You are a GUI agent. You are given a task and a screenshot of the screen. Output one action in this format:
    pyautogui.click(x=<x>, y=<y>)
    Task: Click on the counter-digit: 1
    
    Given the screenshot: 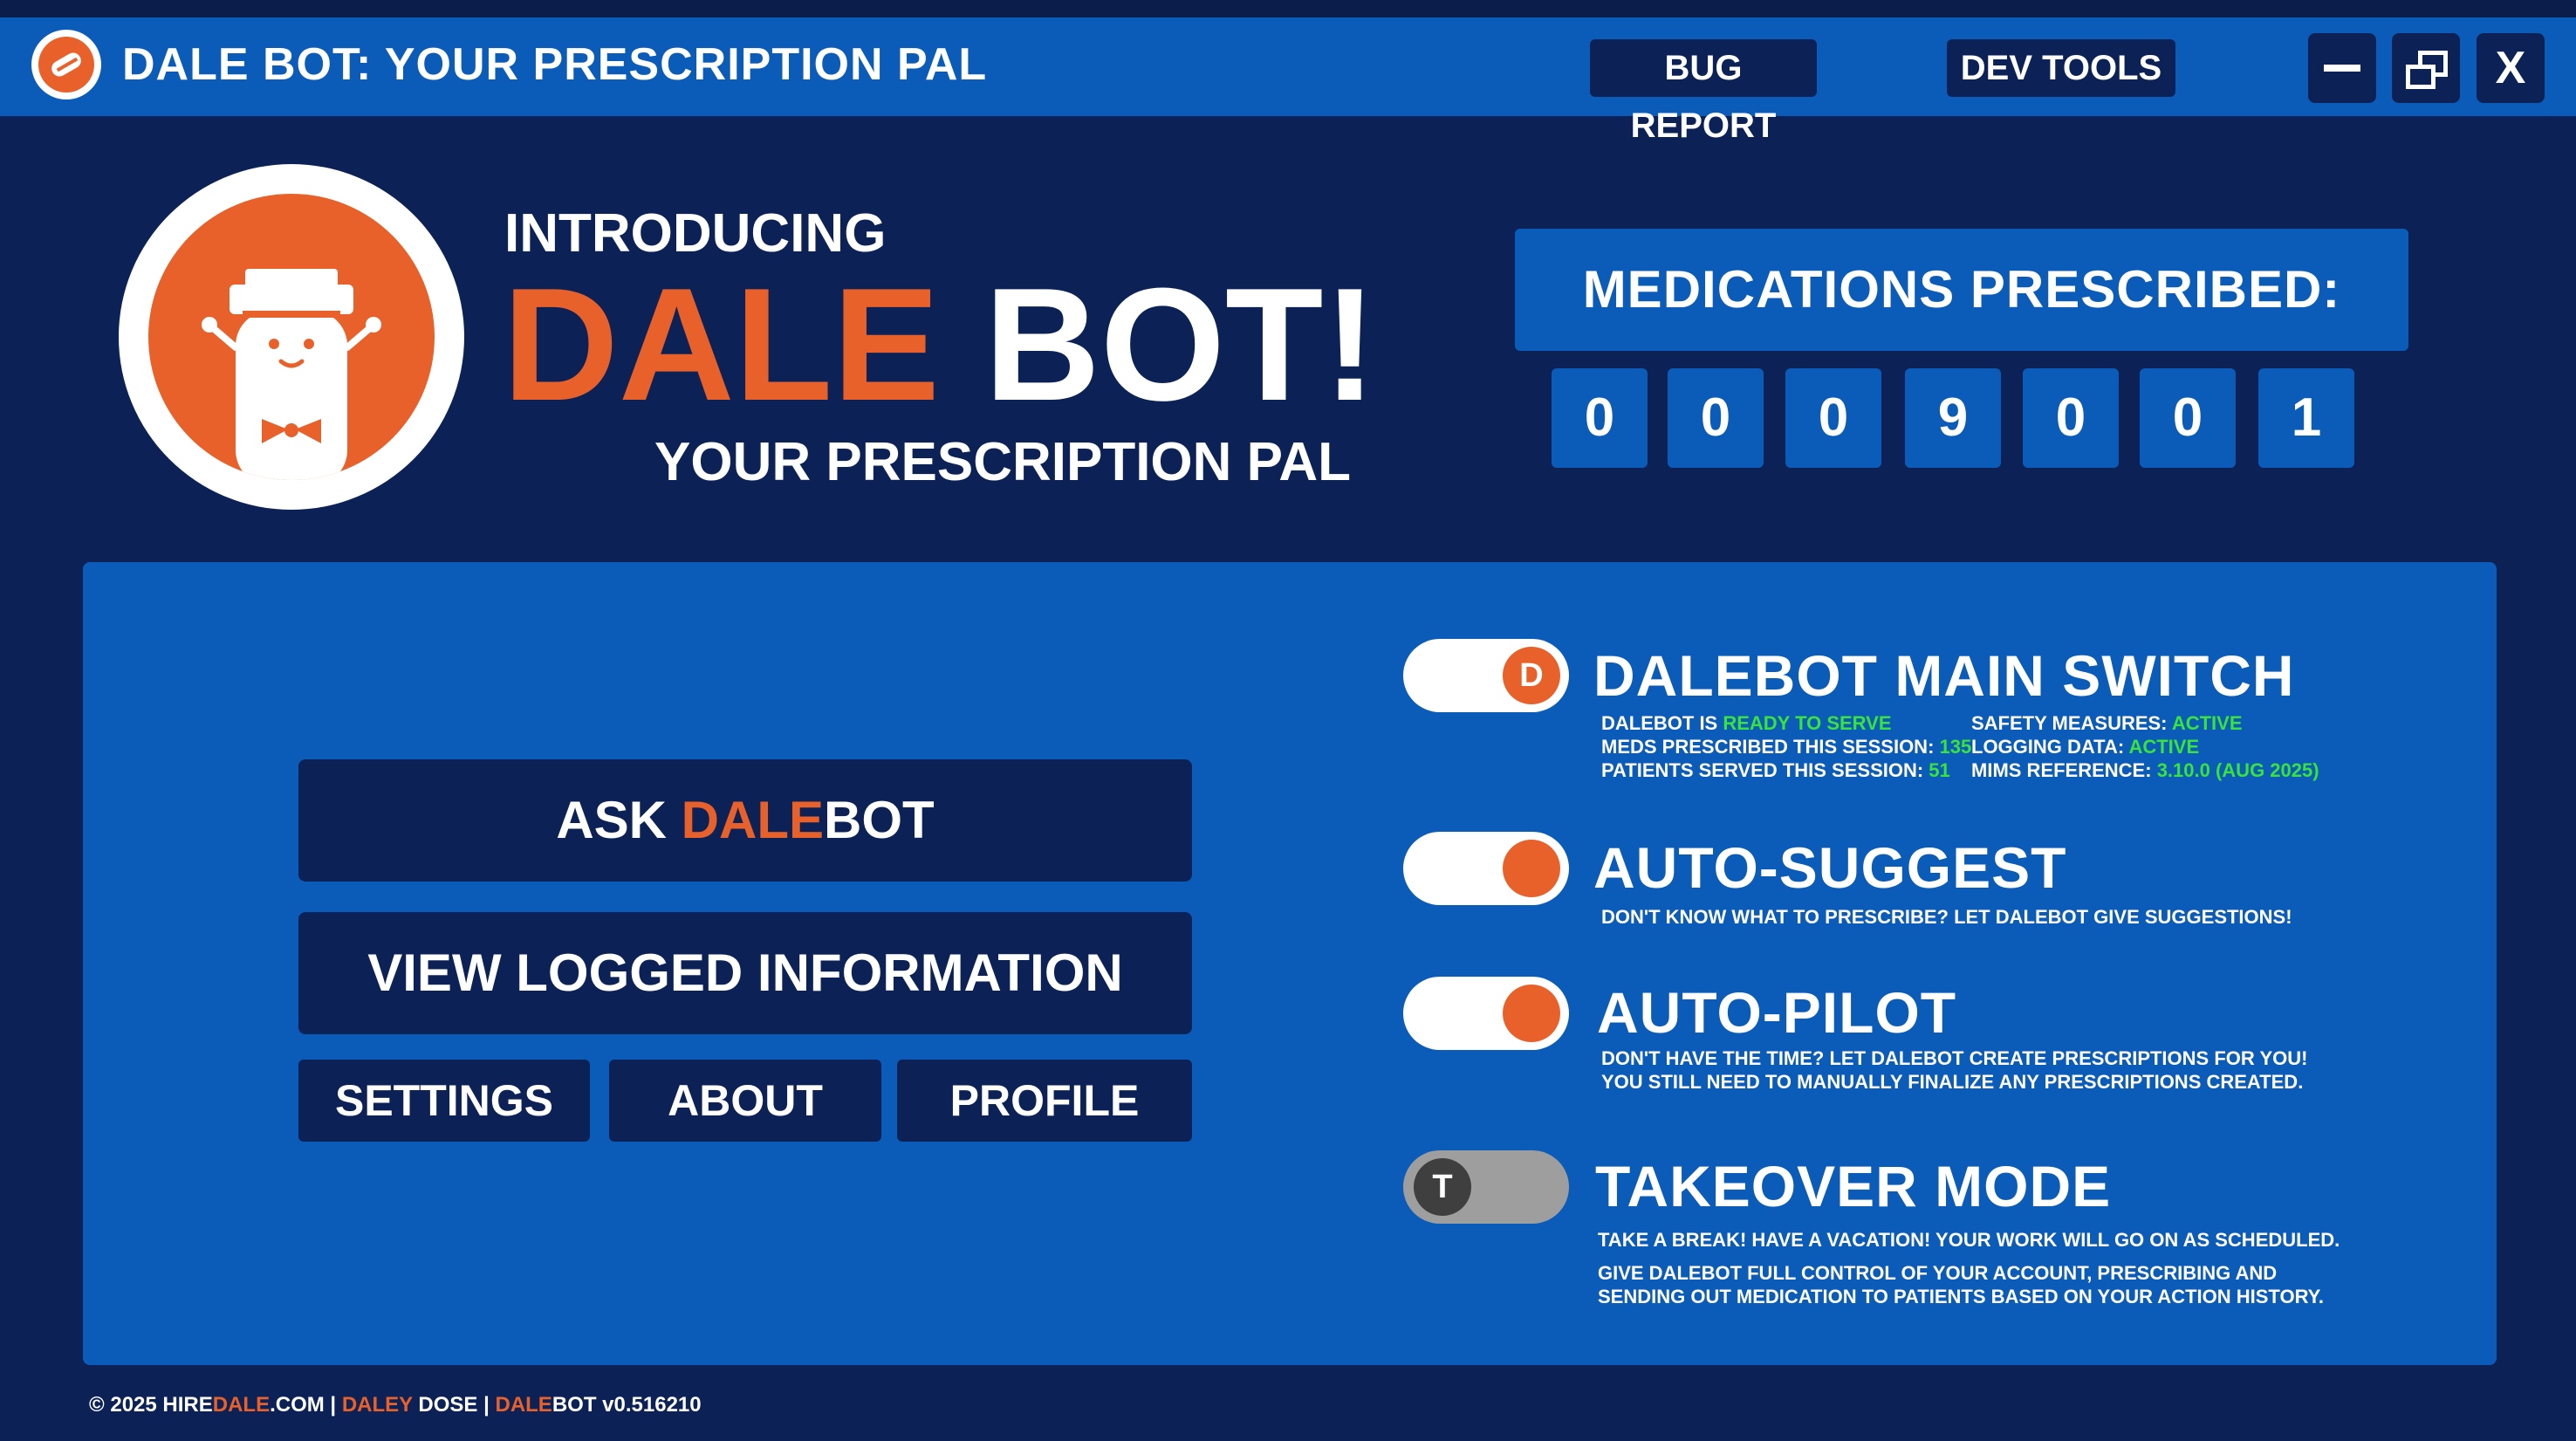 What is the action you would take?
    pyautogui.click(x=2306, y=418)
    